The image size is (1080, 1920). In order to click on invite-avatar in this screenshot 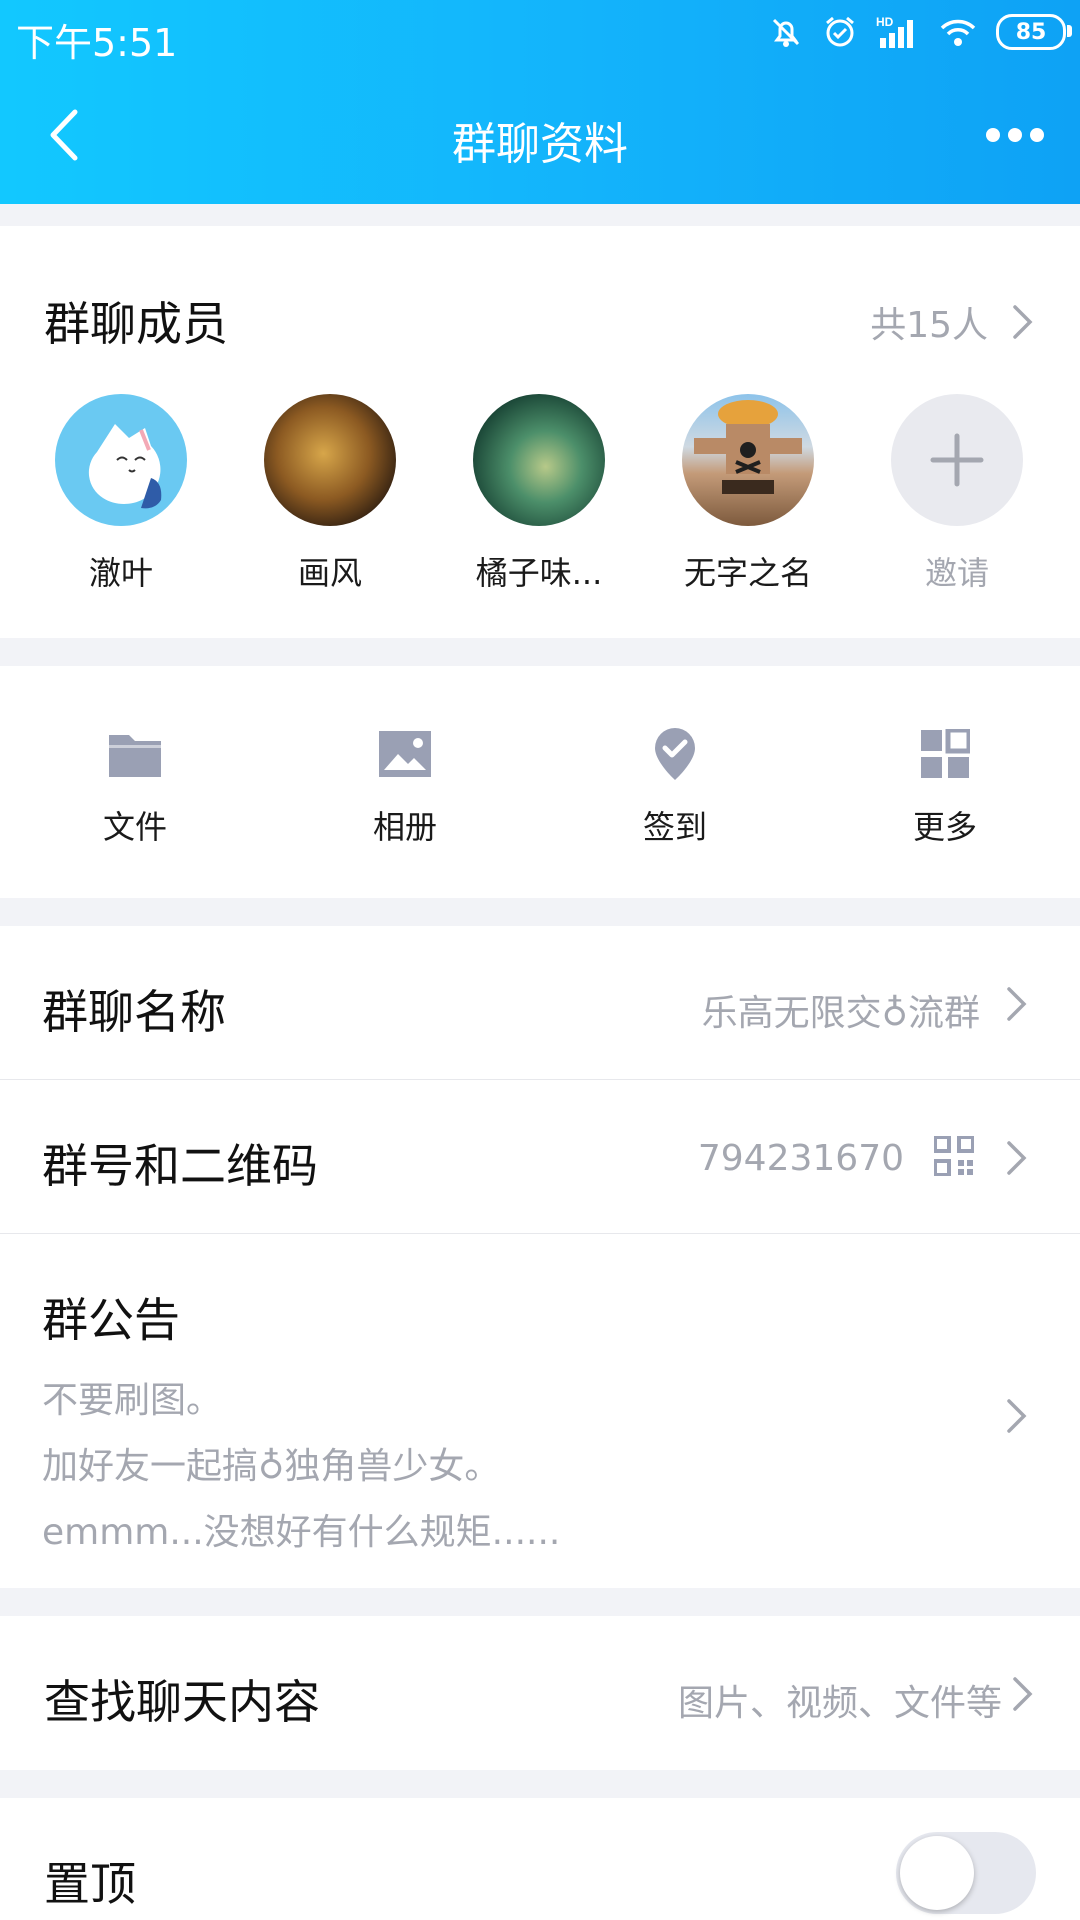, I will do `click(957, 460)`.